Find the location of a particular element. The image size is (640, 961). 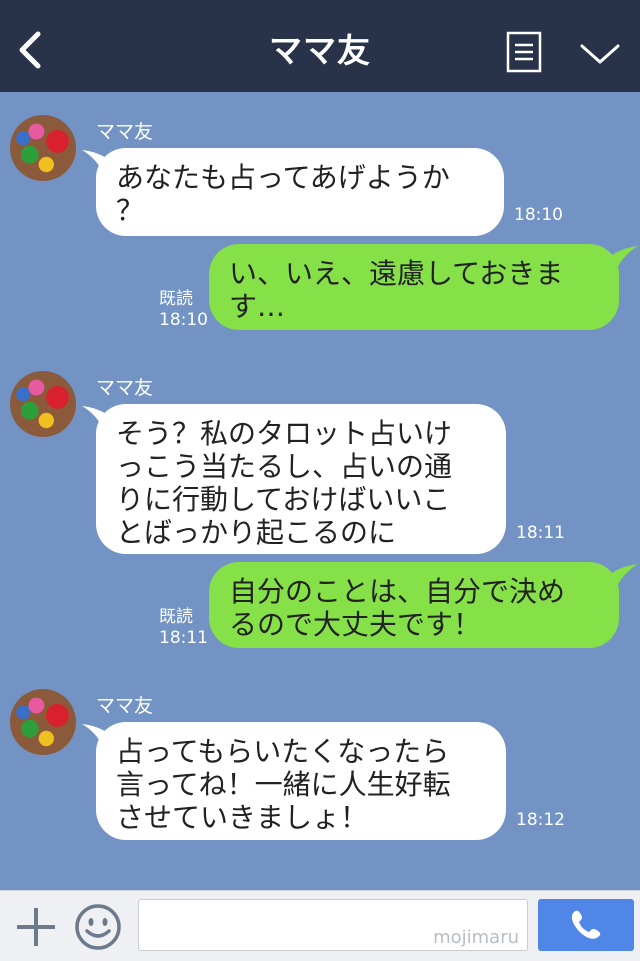

message-line: そう？私のタロット占いけ is located at coordinates (284, 433).